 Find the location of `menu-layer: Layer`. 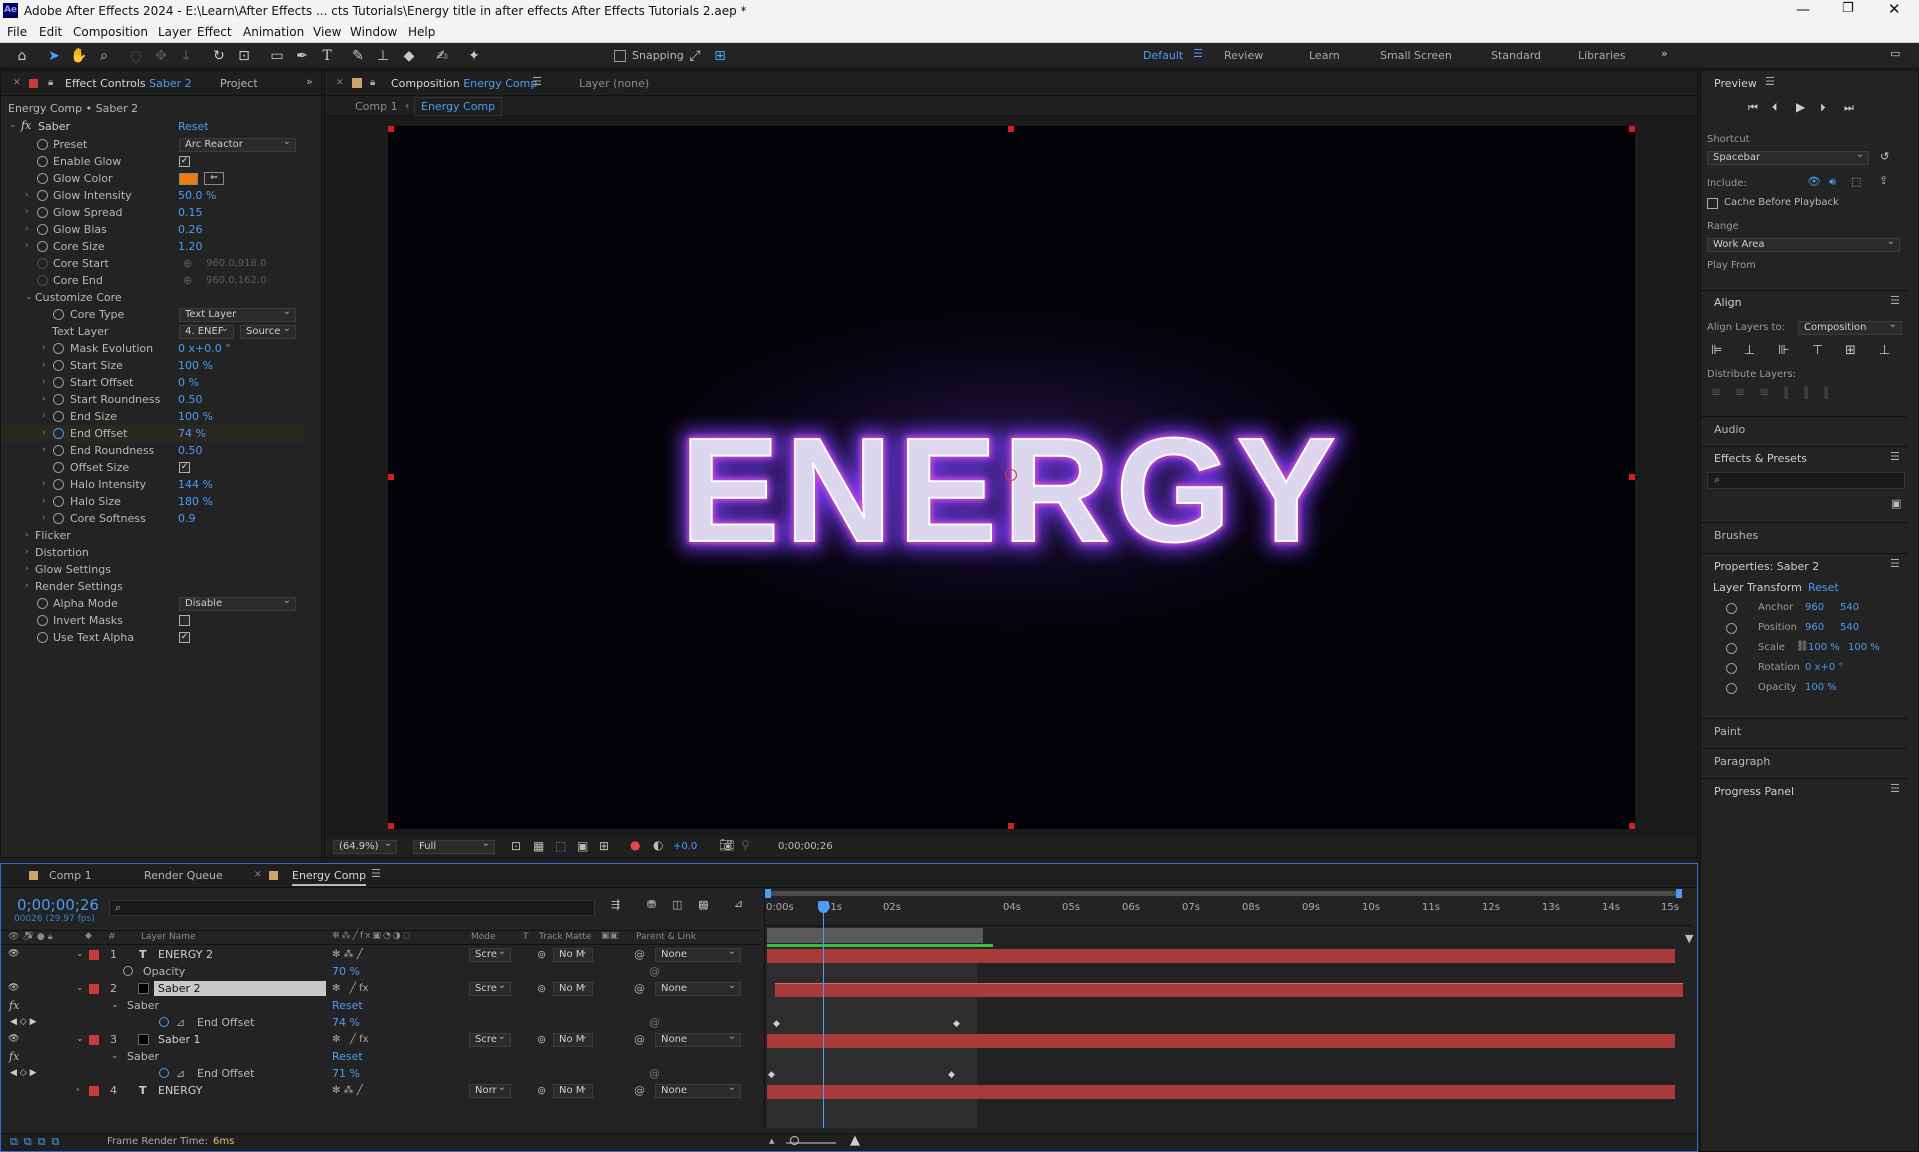

menu-layer: Layer is located at coordinates (174, 32).